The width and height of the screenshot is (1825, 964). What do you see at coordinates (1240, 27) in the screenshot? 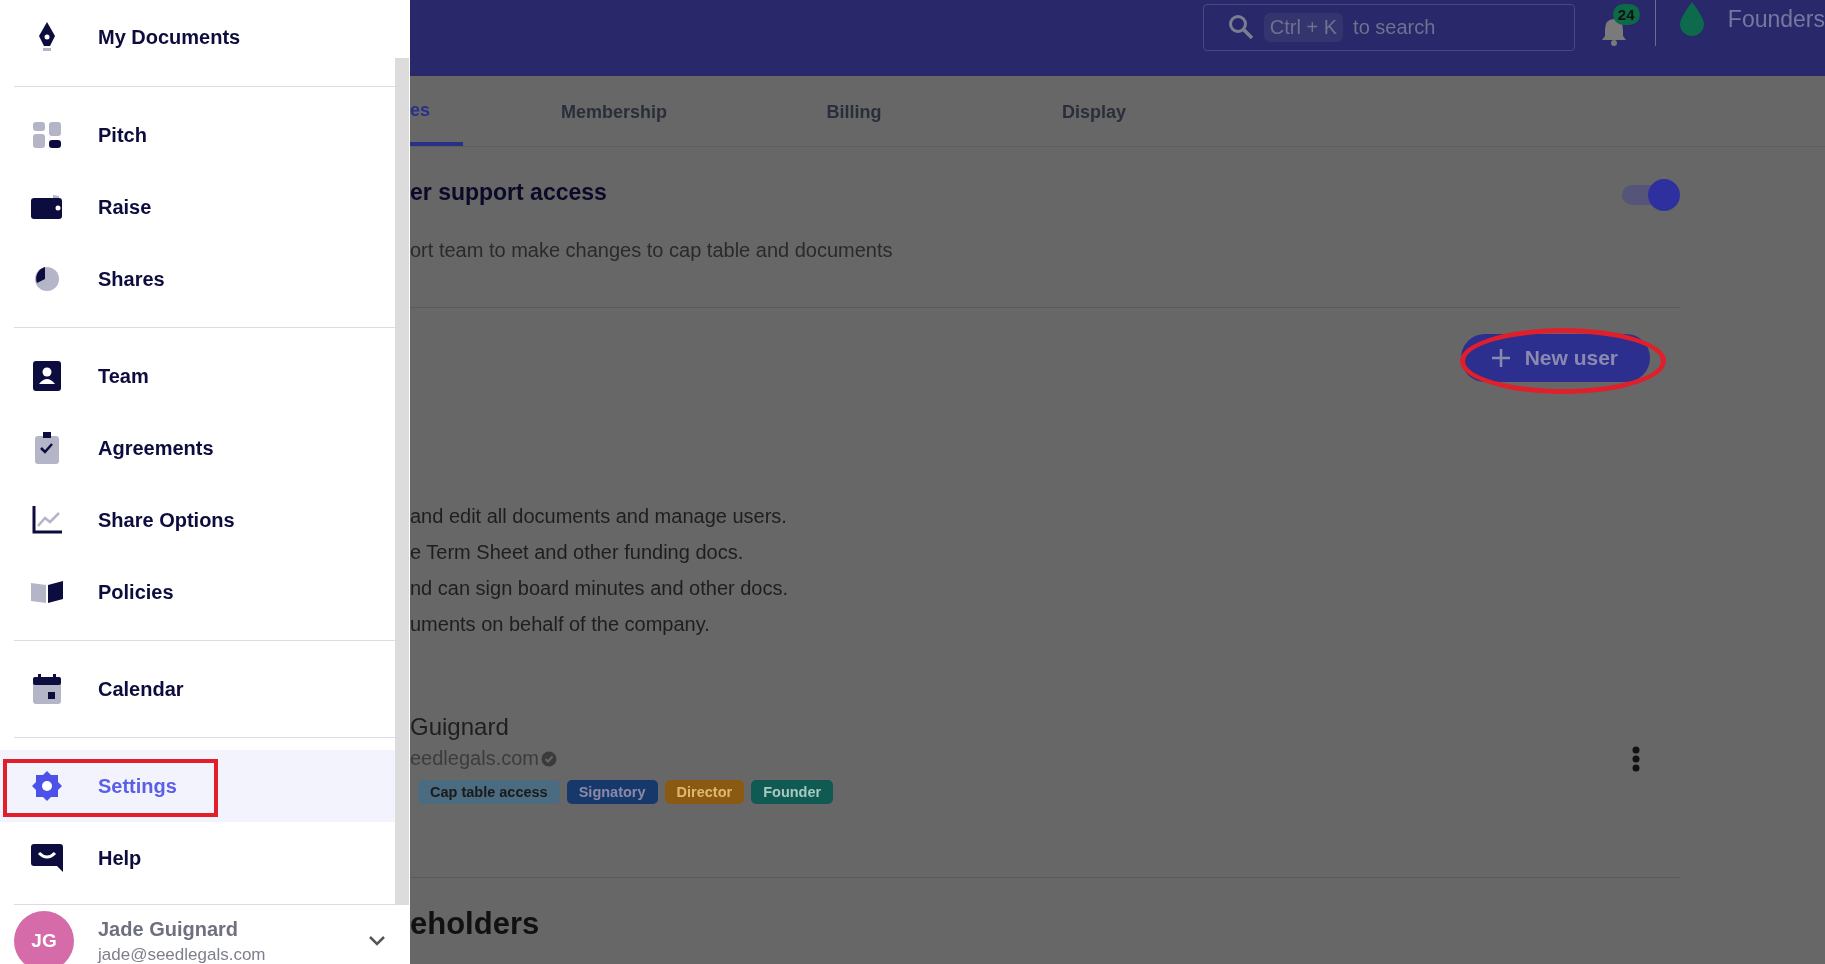
I see `search-icon` at bounding box center [1240, 27].